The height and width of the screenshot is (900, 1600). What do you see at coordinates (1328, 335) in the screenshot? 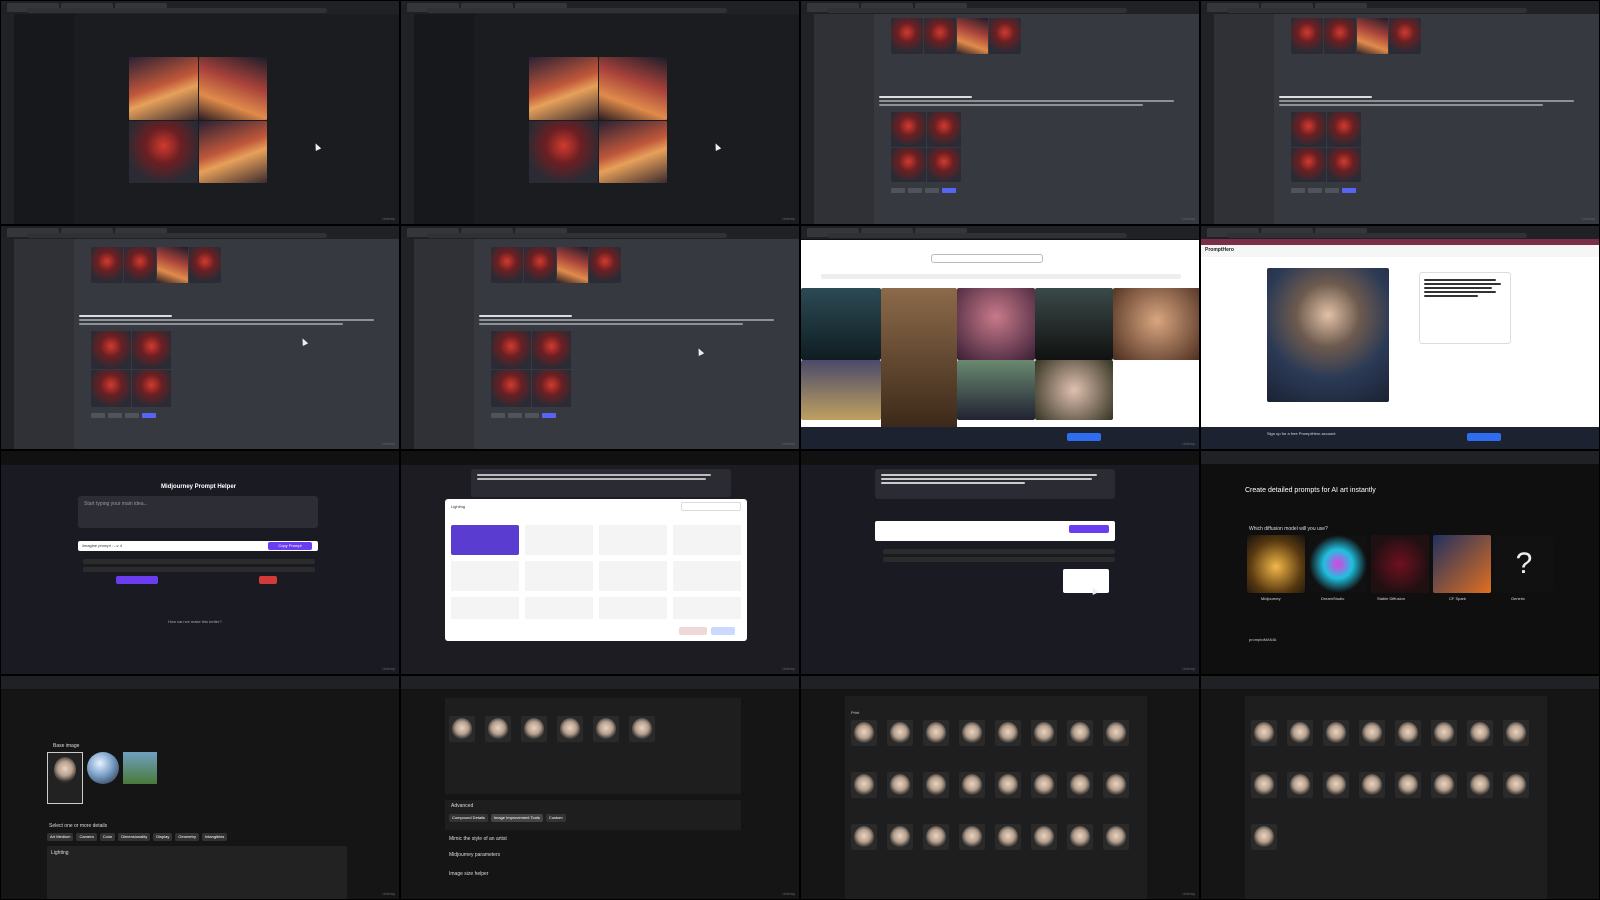
I see `featured-image` at bounding box center [1328, 335].